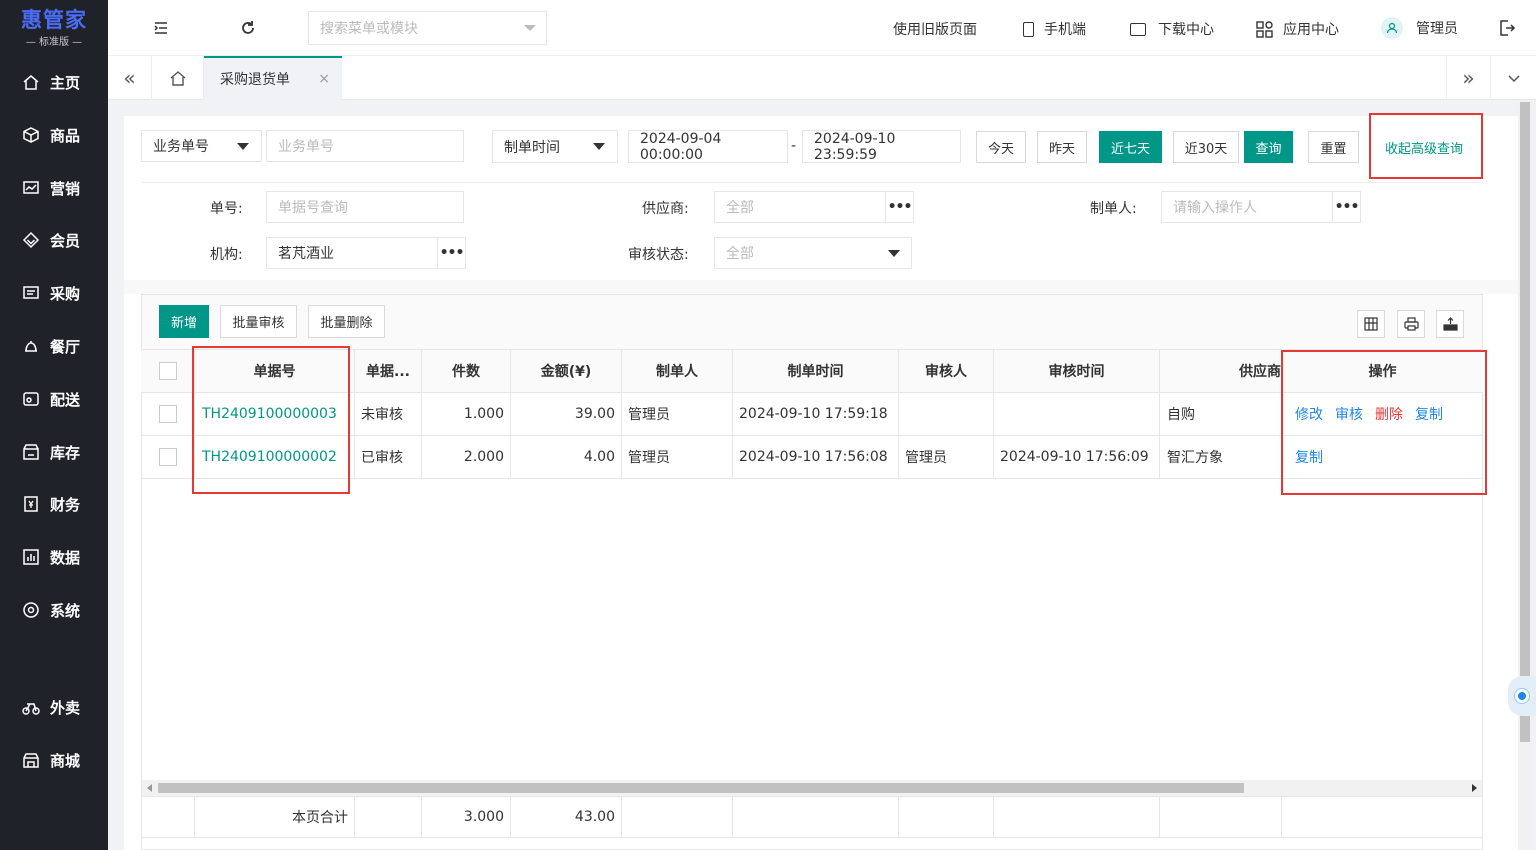  What do you see at coordinates (273, 78) in the screenshot?
I see `tab-purchase-return: 采购退货单 ×` at bounding box center [273, 78].